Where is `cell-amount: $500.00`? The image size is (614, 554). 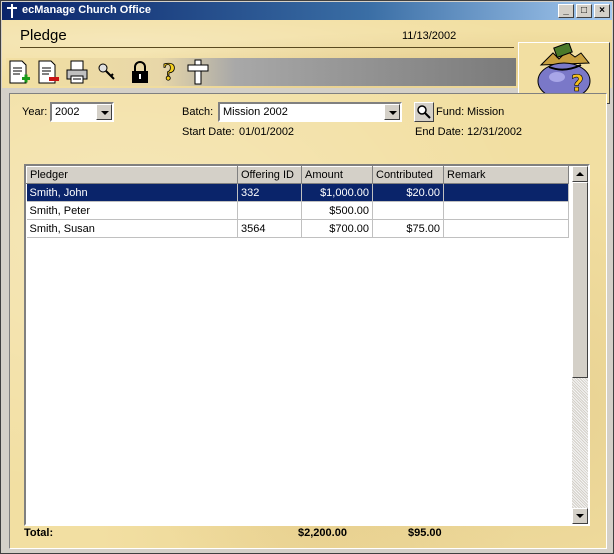 cell-amount: $500.00 is located at coordinates (337, 210).